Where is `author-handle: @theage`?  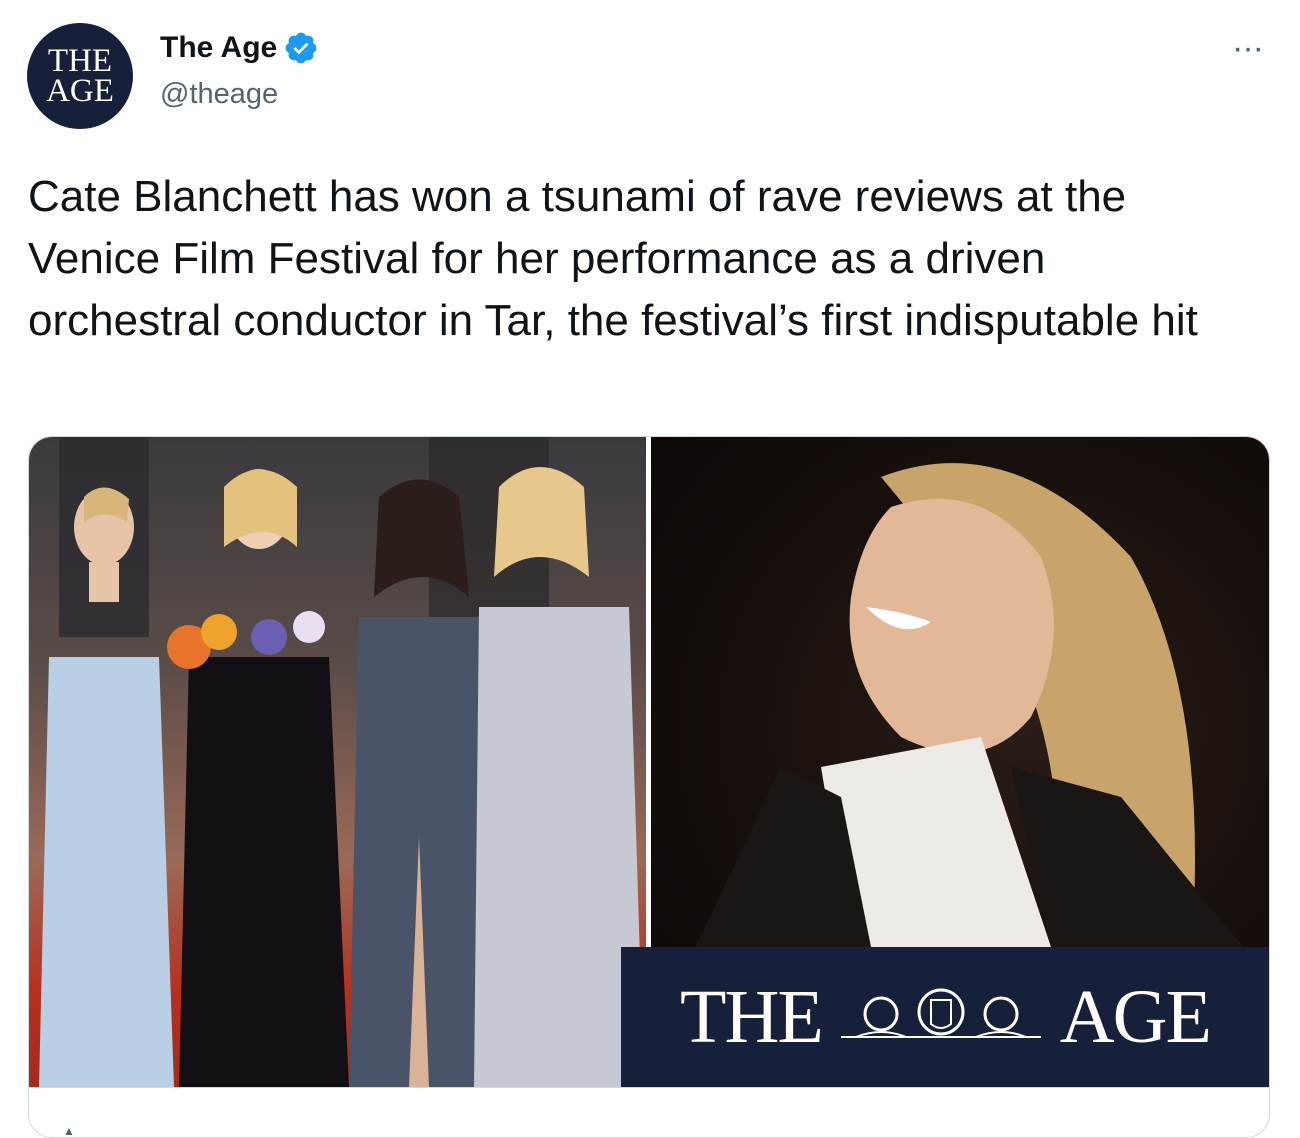
author-handle: @theage is located at coordinates (219, 94).